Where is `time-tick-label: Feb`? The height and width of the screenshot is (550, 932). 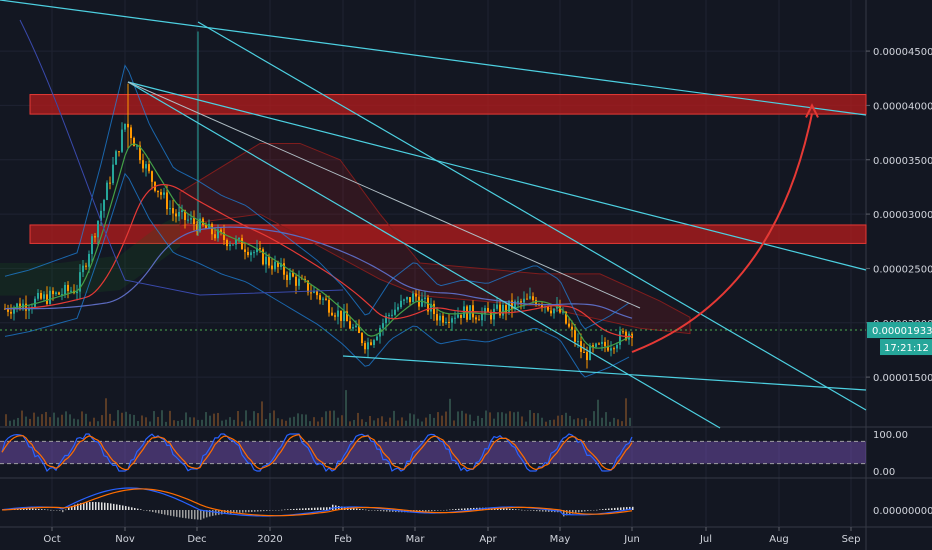
time-tick-label: Feb is located at coordinates (343, 539).